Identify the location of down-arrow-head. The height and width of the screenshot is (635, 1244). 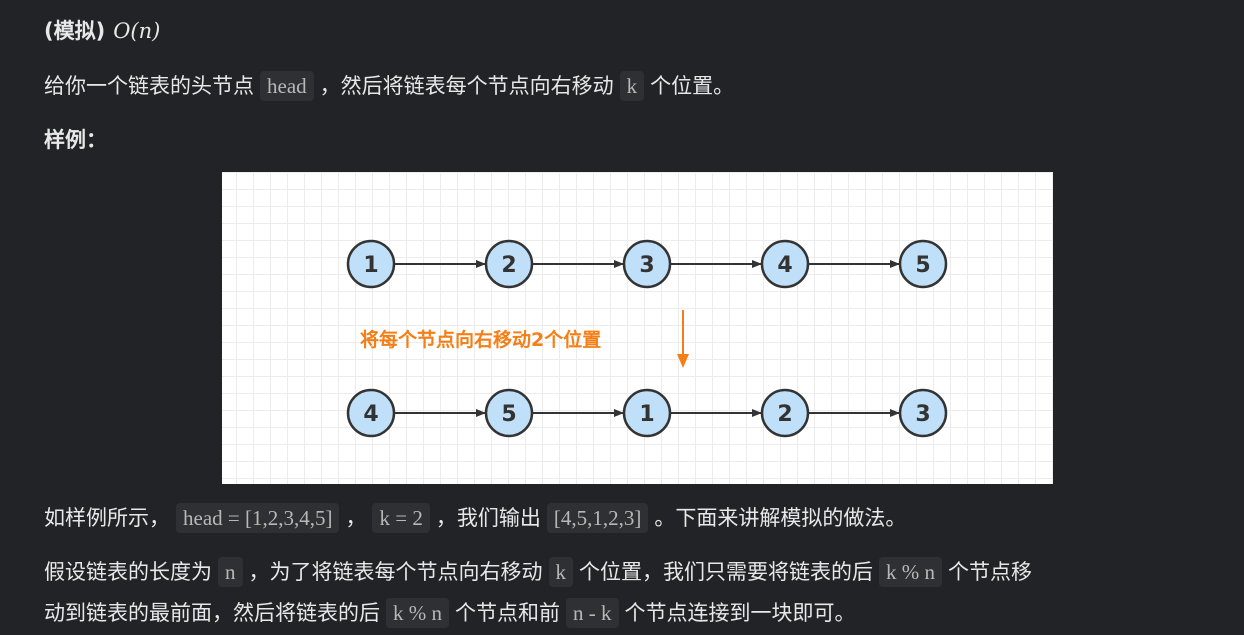
(683, 361).